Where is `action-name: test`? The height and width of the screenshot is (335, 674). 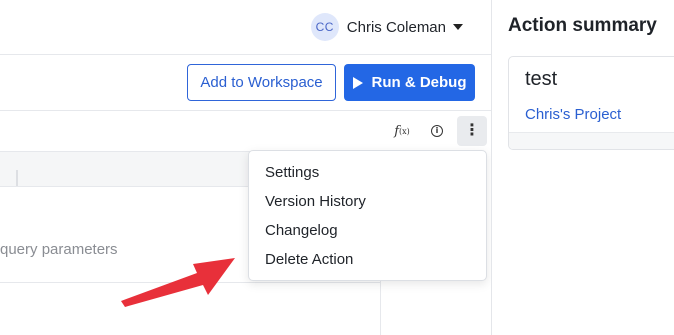
action-name: test is located at coordinates (541, 79).